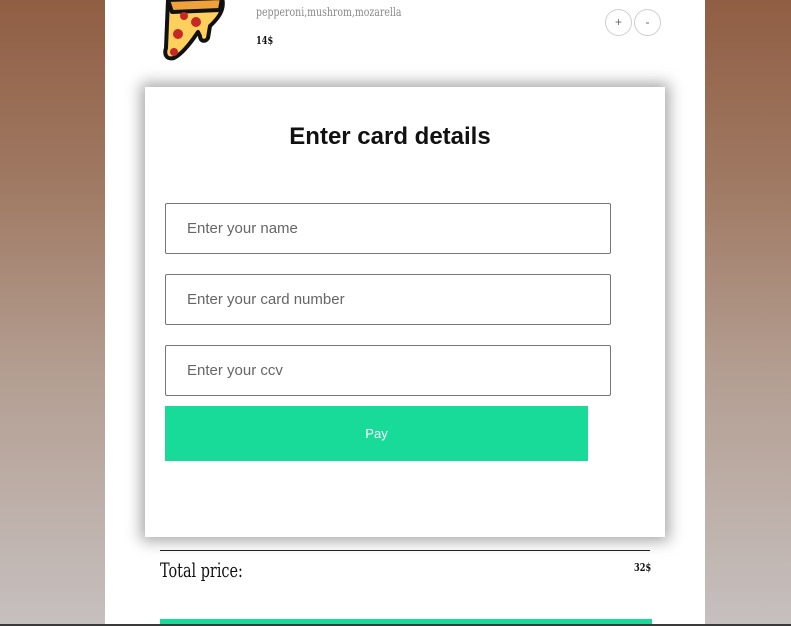  What do you see at coordinates (329, 12) in the screenshot?
I see `pizza-ingredients: pepperoni,mushrom,mozarella` at bounding box center [329, 12].